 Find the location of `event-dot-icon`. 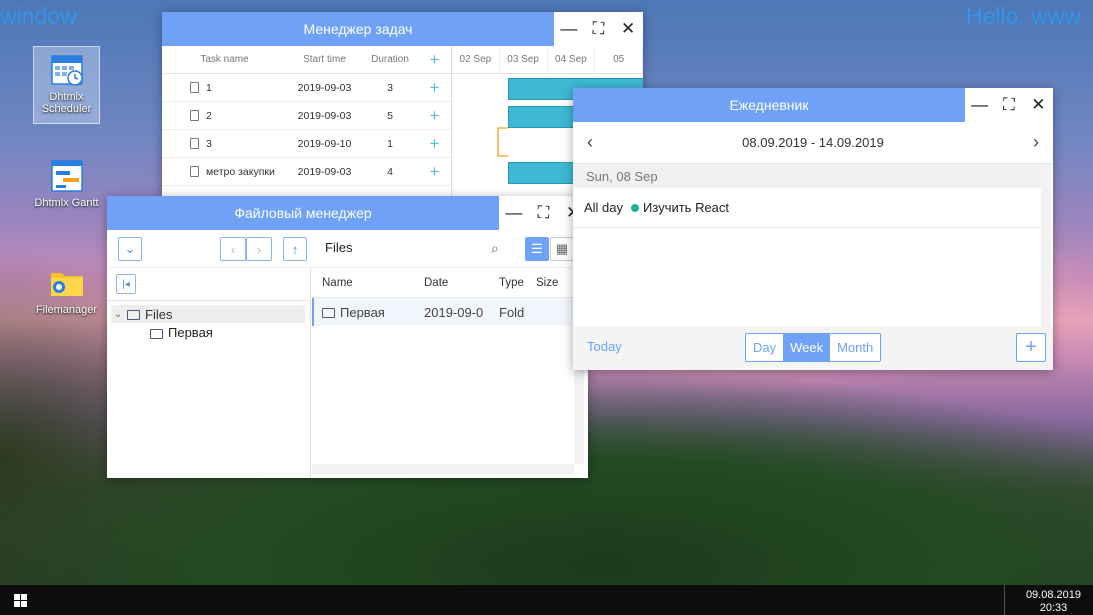

event-dot-icon is located at coordinates (635, 207).